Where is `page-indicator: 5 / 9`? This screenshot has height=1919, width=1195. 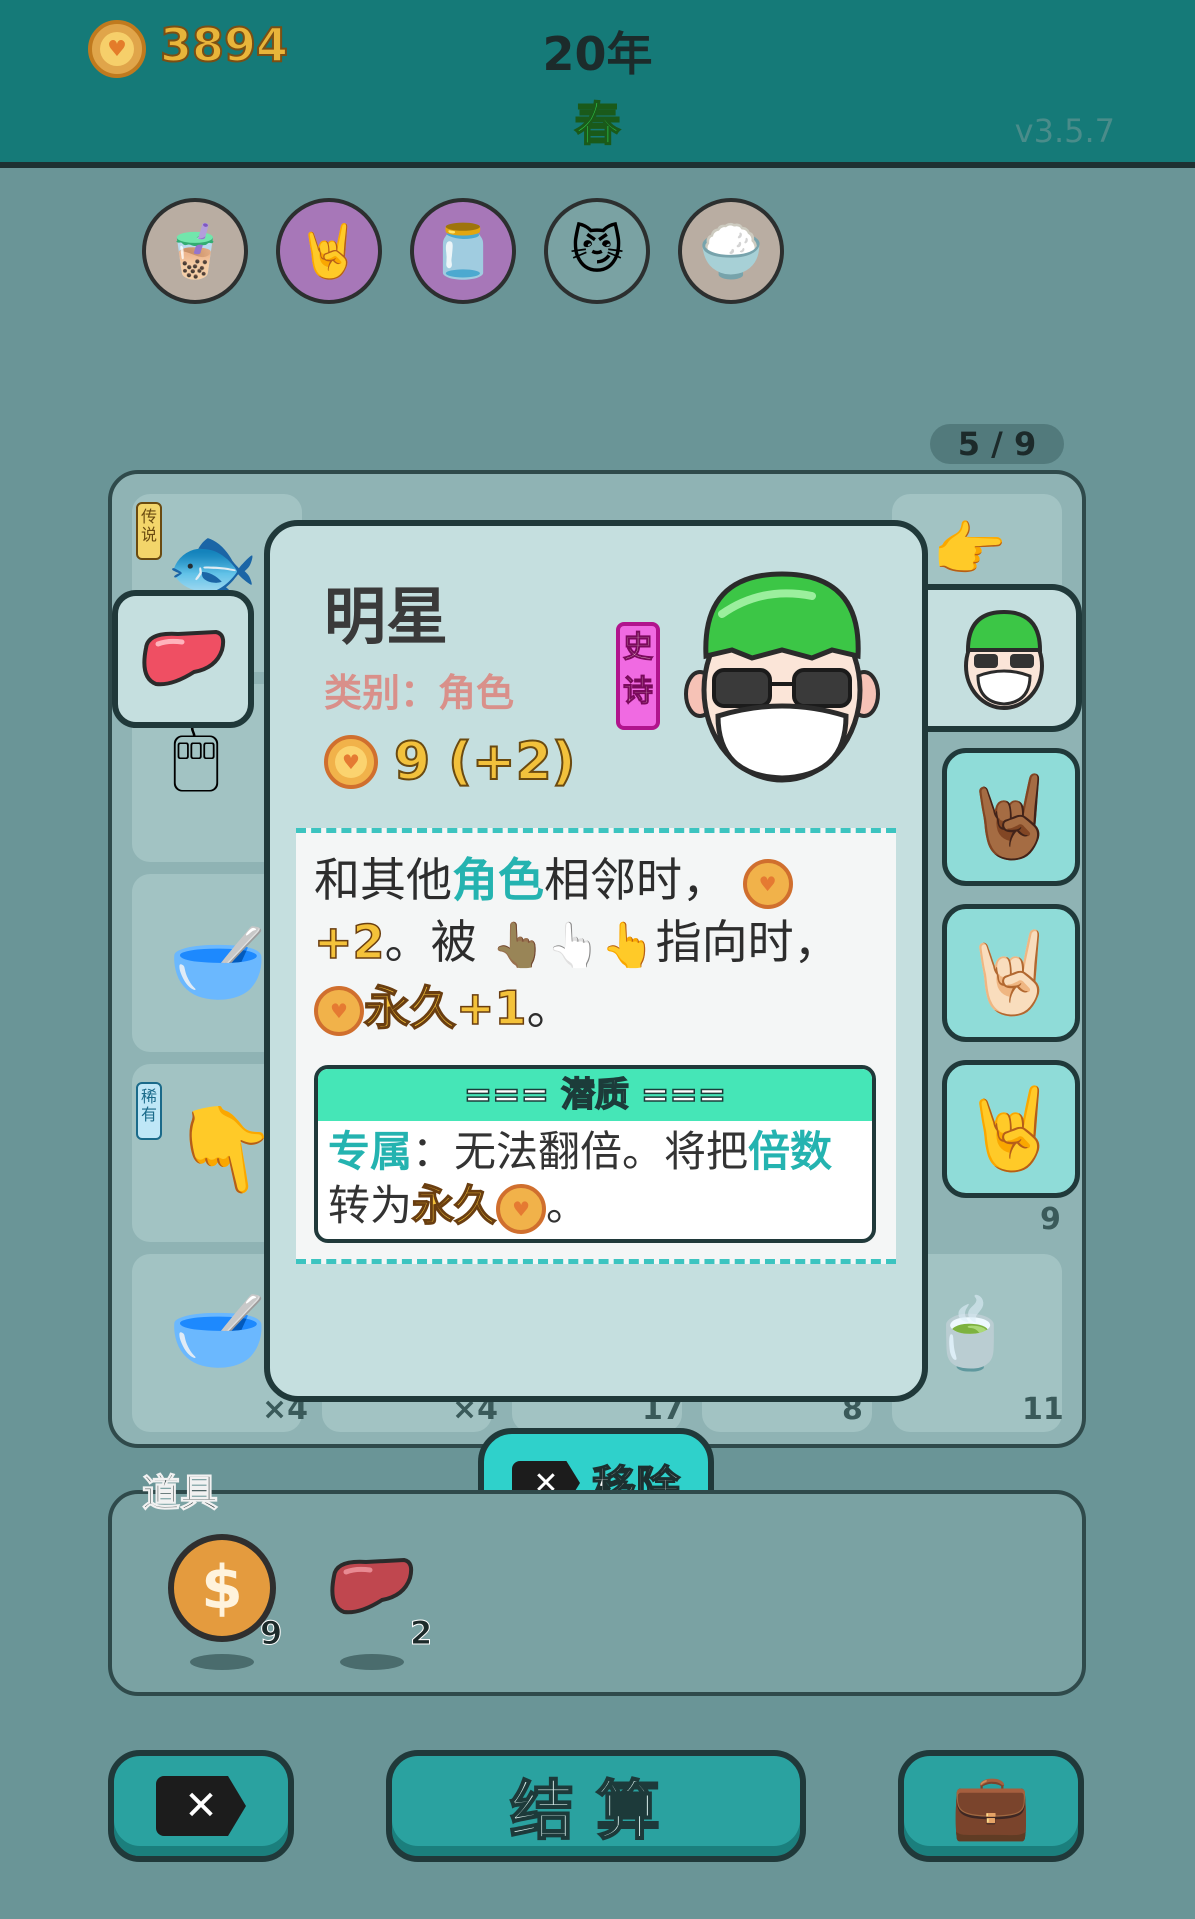
page-indicator: 5 / 9 is located at coordinates (997, 444).